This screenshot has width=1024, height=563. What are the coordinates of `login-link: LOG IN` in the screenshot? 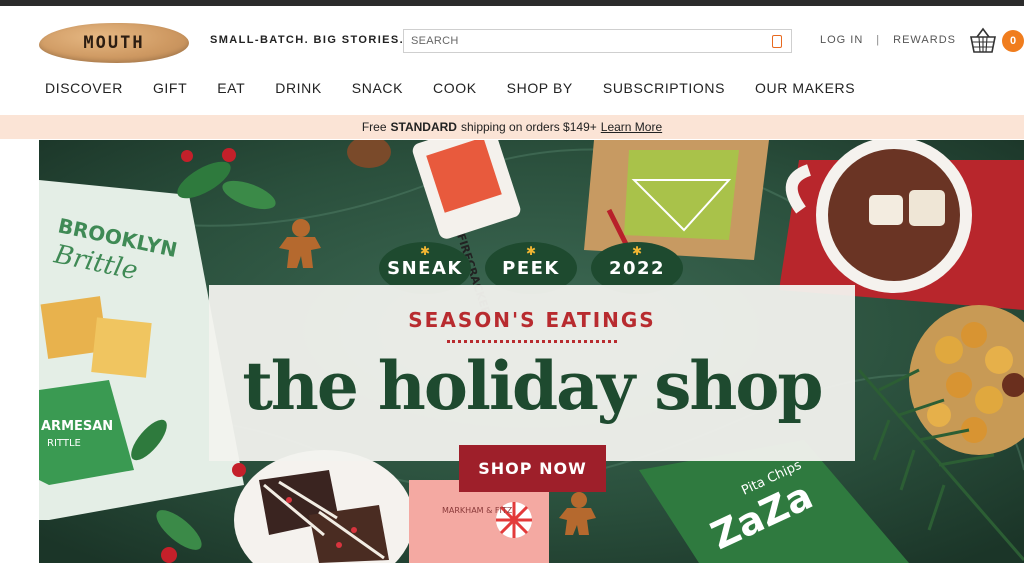 It's located at (841, 40).